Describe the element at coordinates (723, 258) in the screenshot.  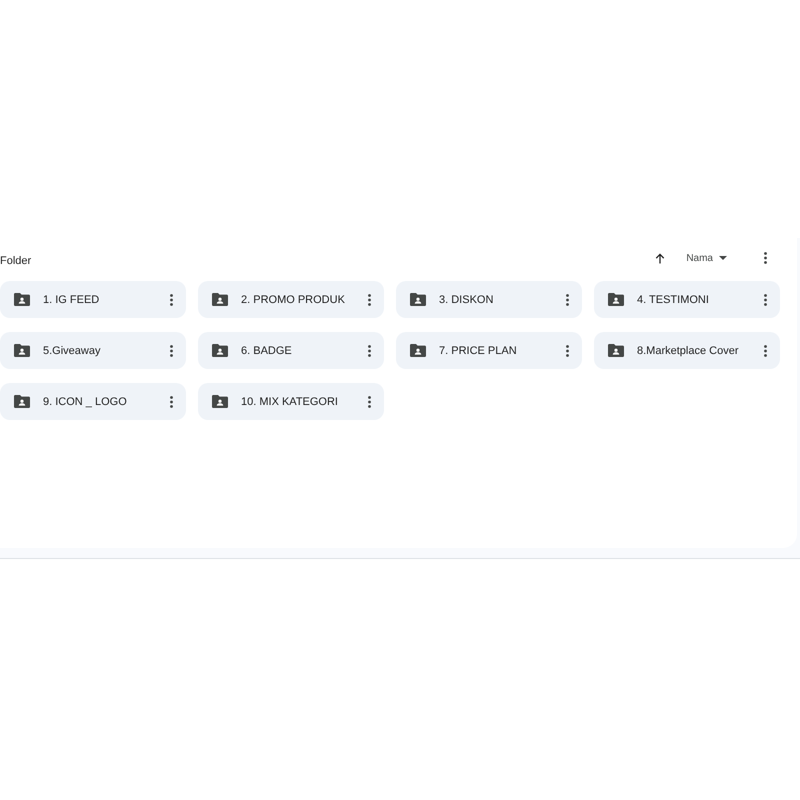
I see `caret-icon` at that location.